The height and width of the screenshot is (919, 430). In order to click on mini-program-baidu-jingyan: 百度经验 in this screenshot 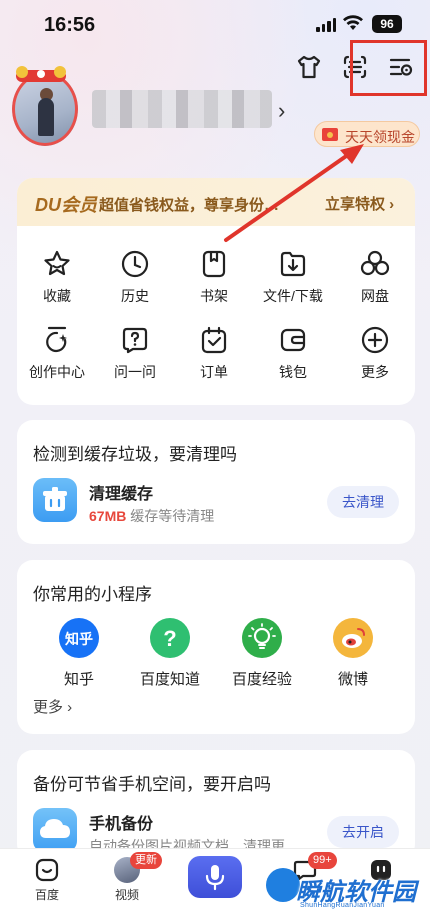, I will do `click(262, 653)`.